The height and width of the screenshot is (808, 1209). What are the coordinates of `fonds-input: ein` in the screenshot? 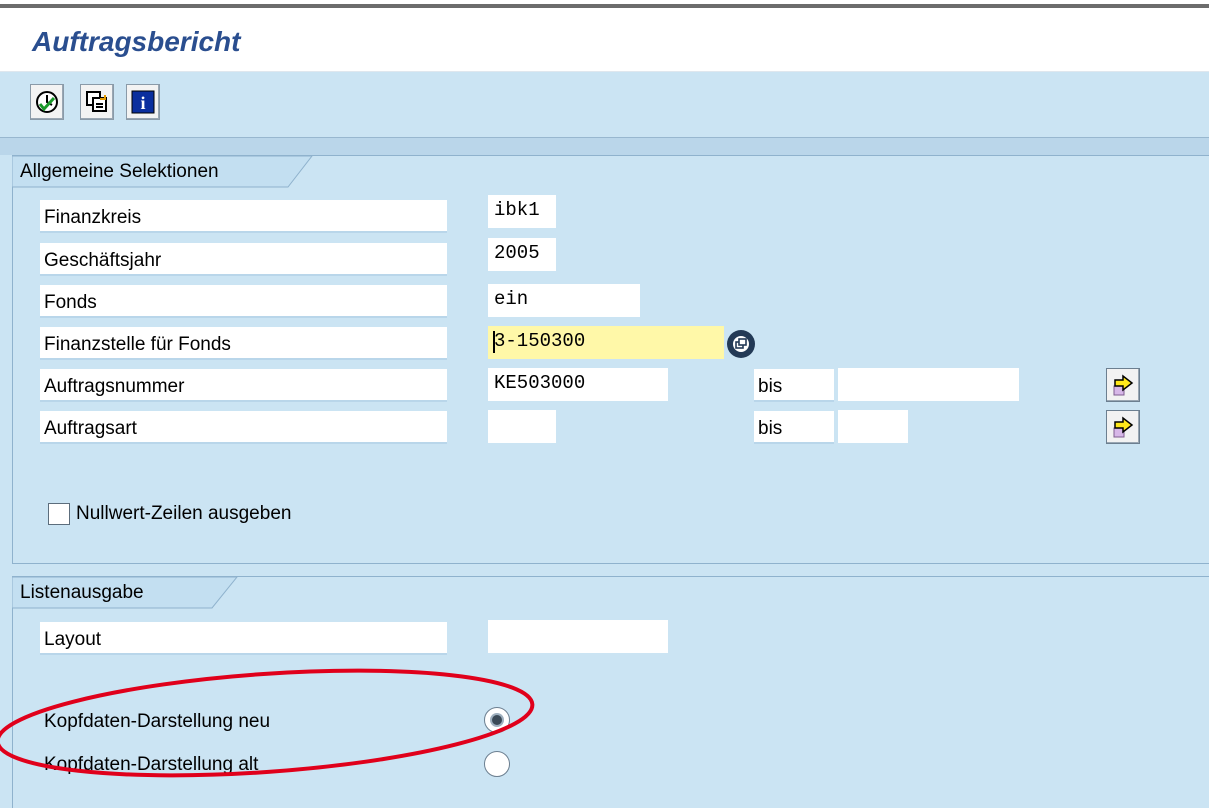 It's located at (564, 300).